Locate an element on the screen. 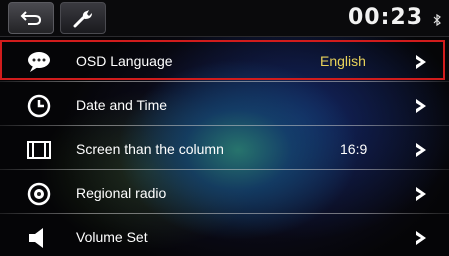 The height and width of the screenshot is (256, 449). back-button is located at coordinates (31, 18).